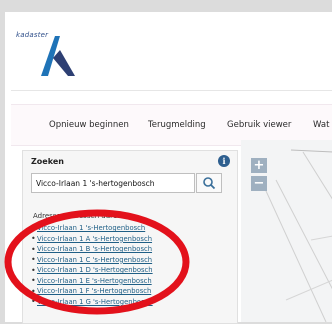  I want to click on search-panel-title: Zoeken, so click(47, 161).